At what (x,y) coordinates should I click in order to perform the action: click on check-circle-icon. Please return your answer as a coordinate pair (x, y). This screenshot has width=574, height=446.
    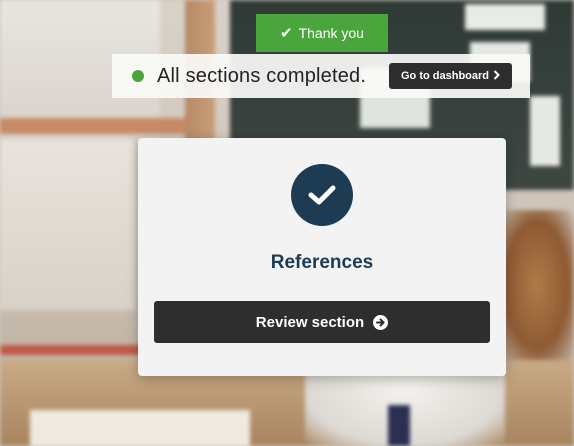
    Looking at the image, I should click on (322, 195).